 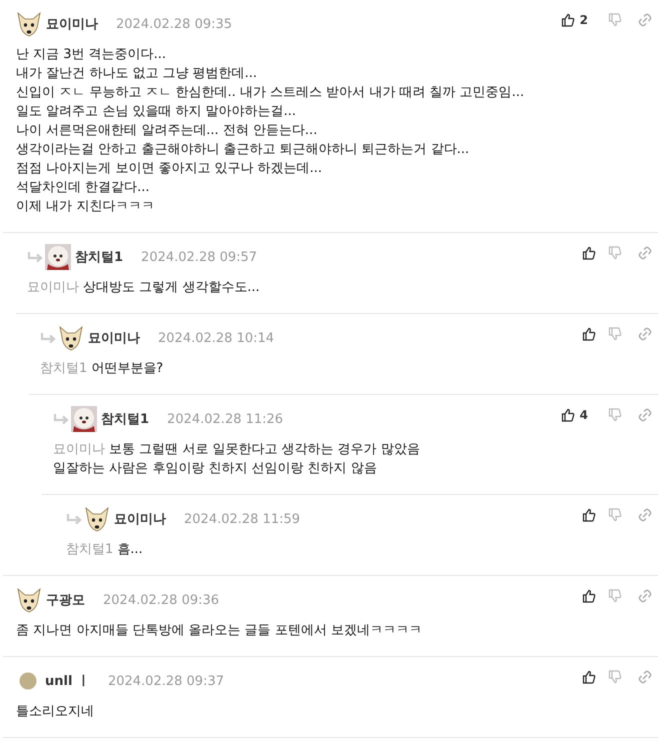 What do you see at coordinates (55, 712) in the screenshot?
I see `comment-text: 틀소리오지네` at bounding box center [55, 712].